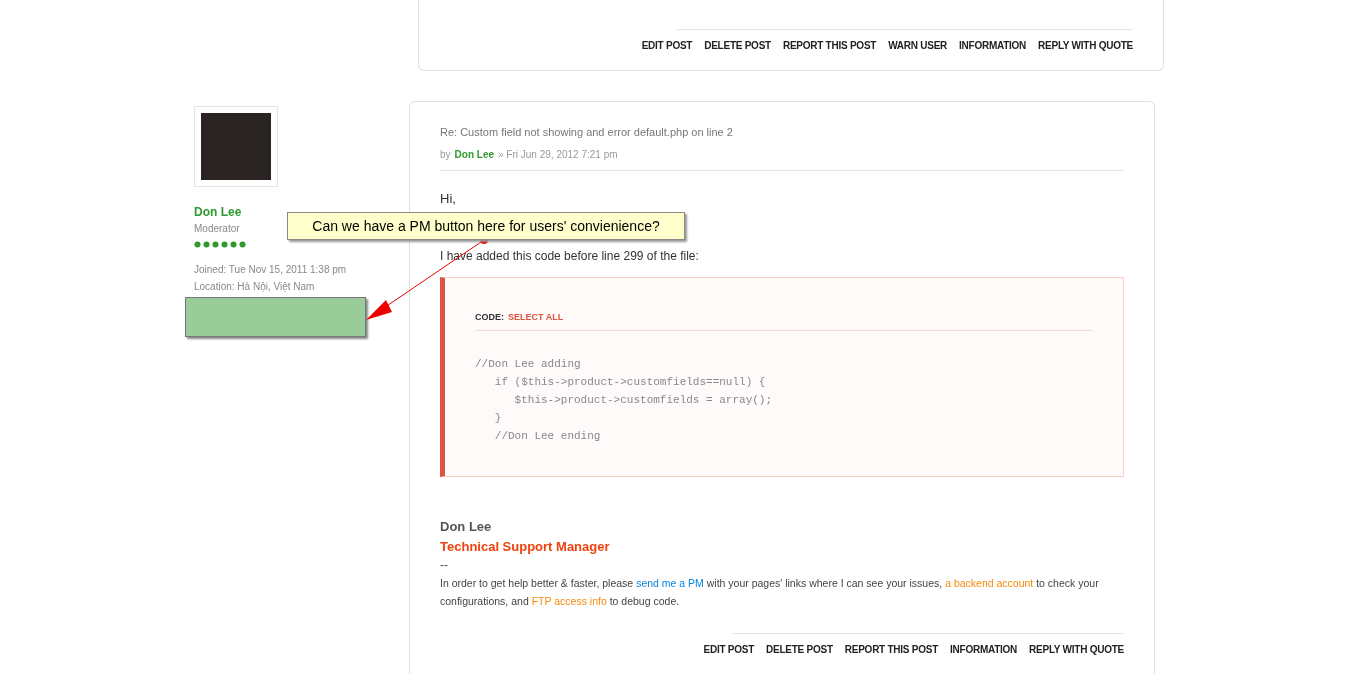 The image size is (1349, 674). I want to click on code-text: //Don Lee adding if ($this->product->customfields==null) { $this->product->customfields = array(); } //Don Lee ending, so click(624, 400).